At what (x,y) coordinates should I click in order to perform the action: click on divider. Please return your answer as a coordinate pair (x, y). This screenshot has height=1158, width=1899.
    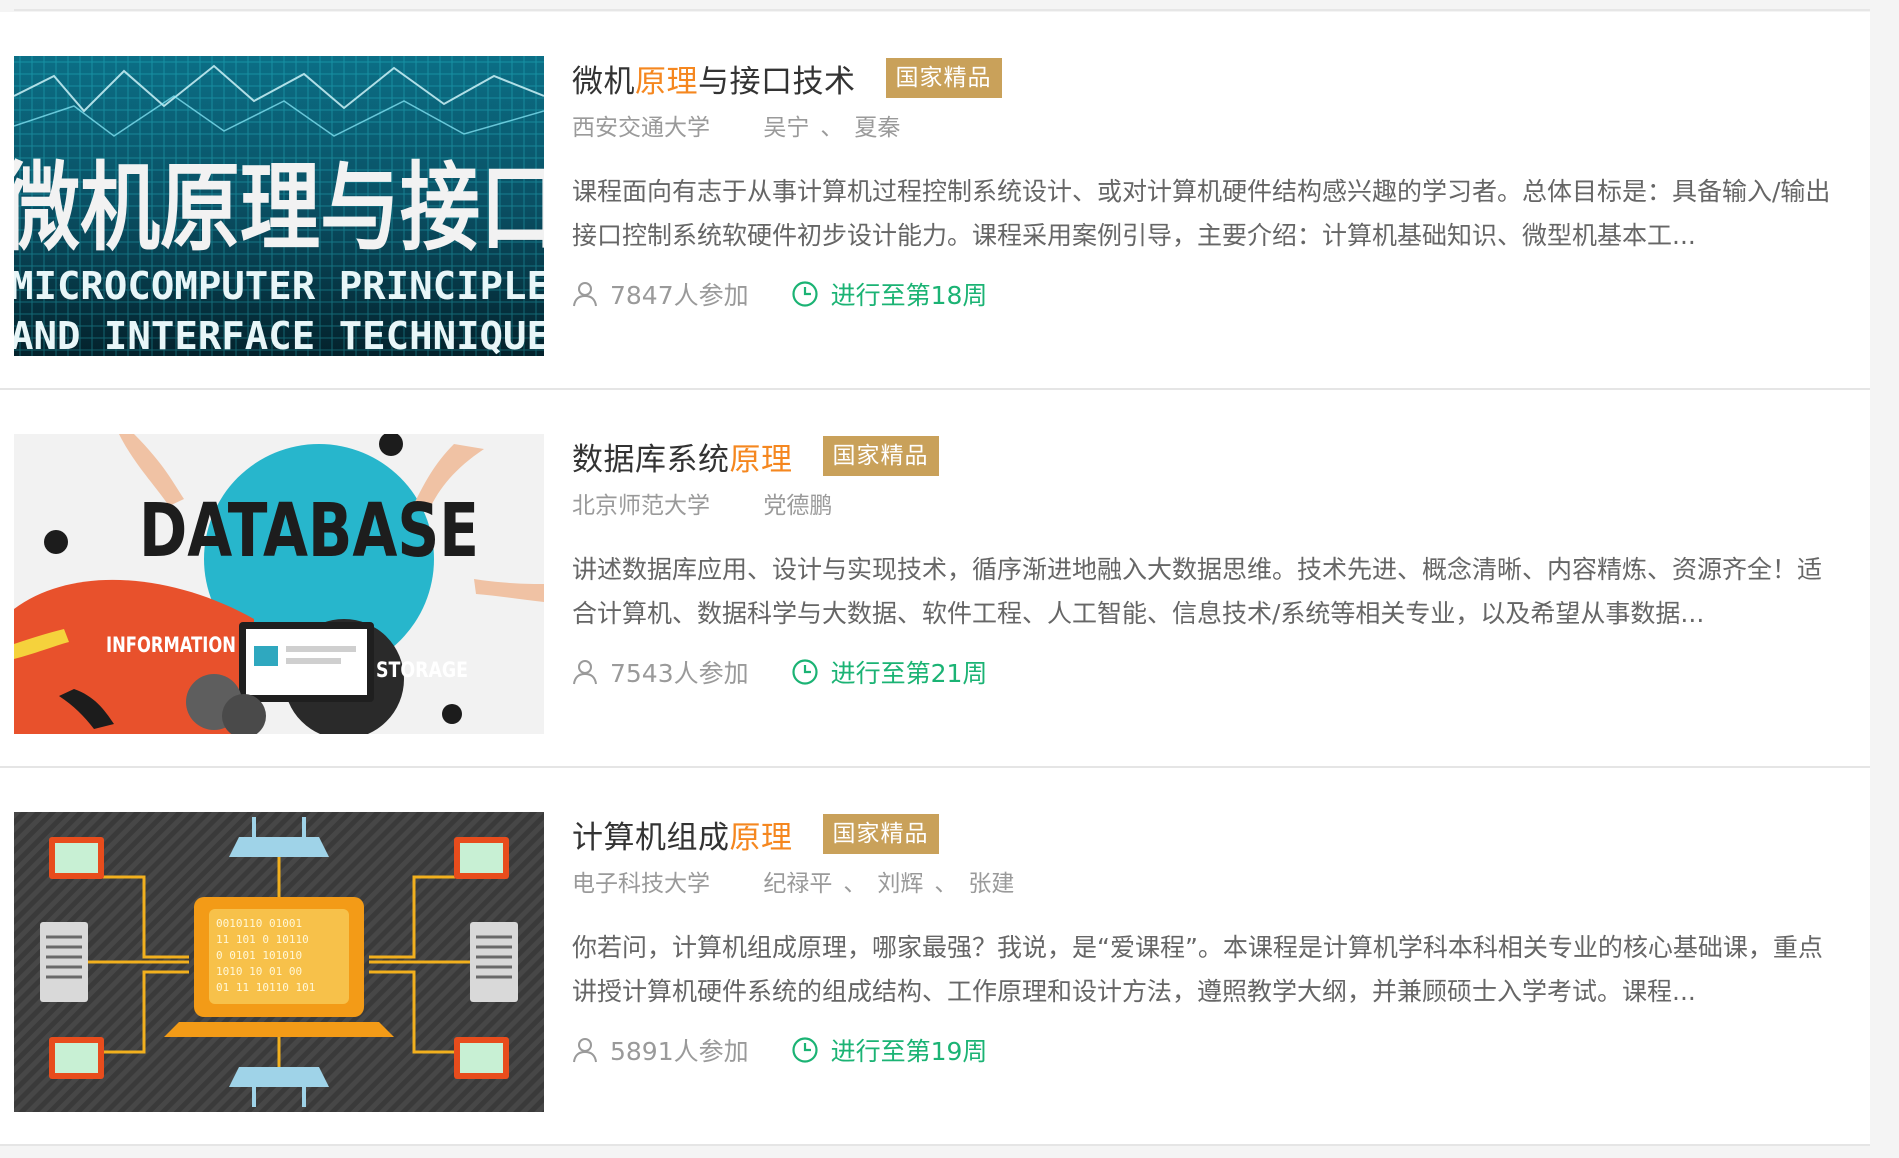
    Looking at the image, I should click on (942, 10).